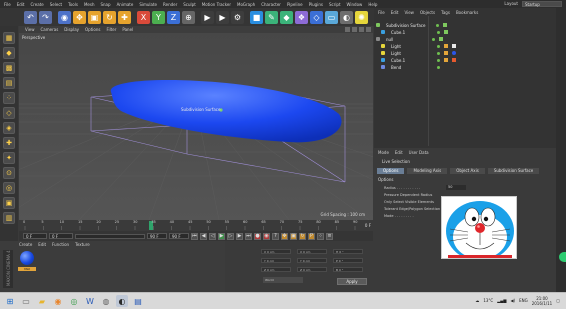 The height and width of the screenshot is (309, 566). What do you see at coordinates (148, 4) in the screenshot?
I see `menu-simulate: Simulate` at bounding box center [148, 4].